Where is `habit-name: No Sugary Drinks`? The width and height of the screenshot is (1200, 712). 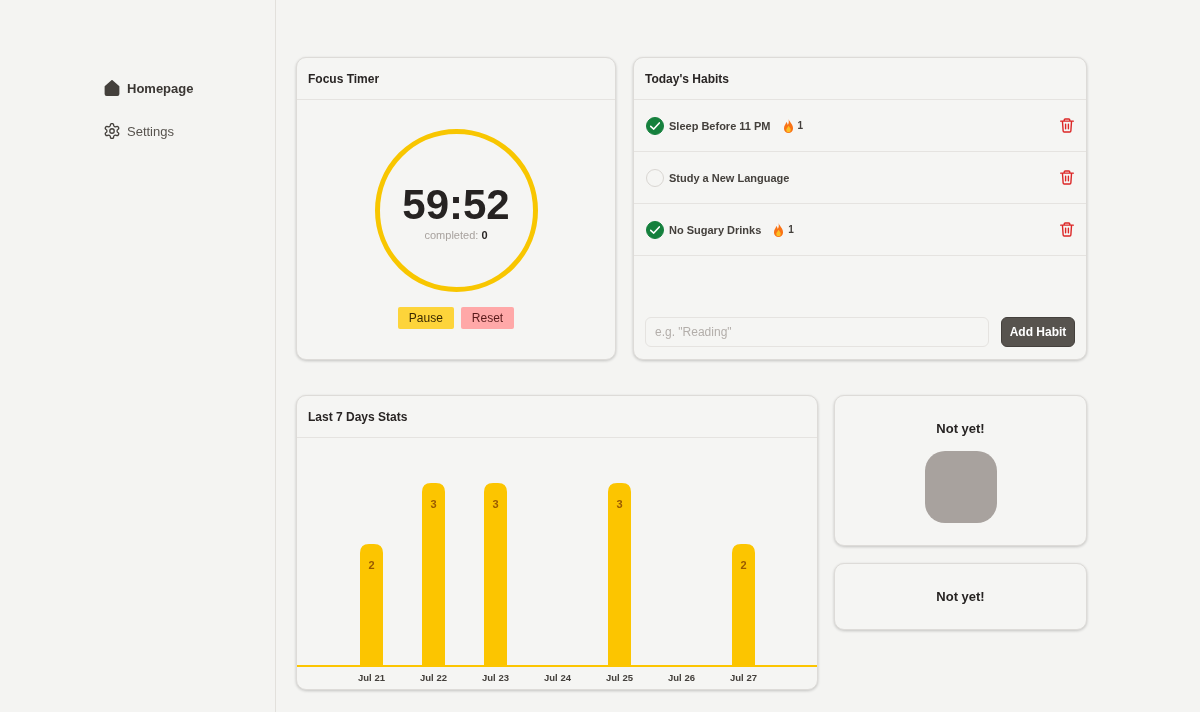 habit-name: No Sugary Drinks is located at coordinates (715, 229).